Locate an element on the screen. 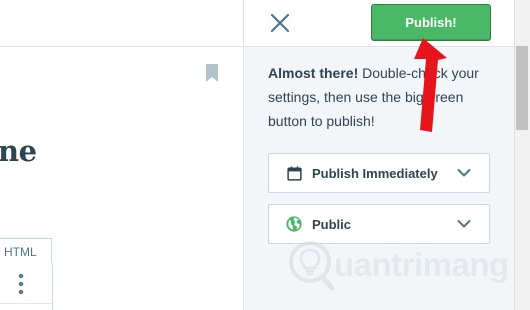  globe-icon is located at coordinates (294, 224).